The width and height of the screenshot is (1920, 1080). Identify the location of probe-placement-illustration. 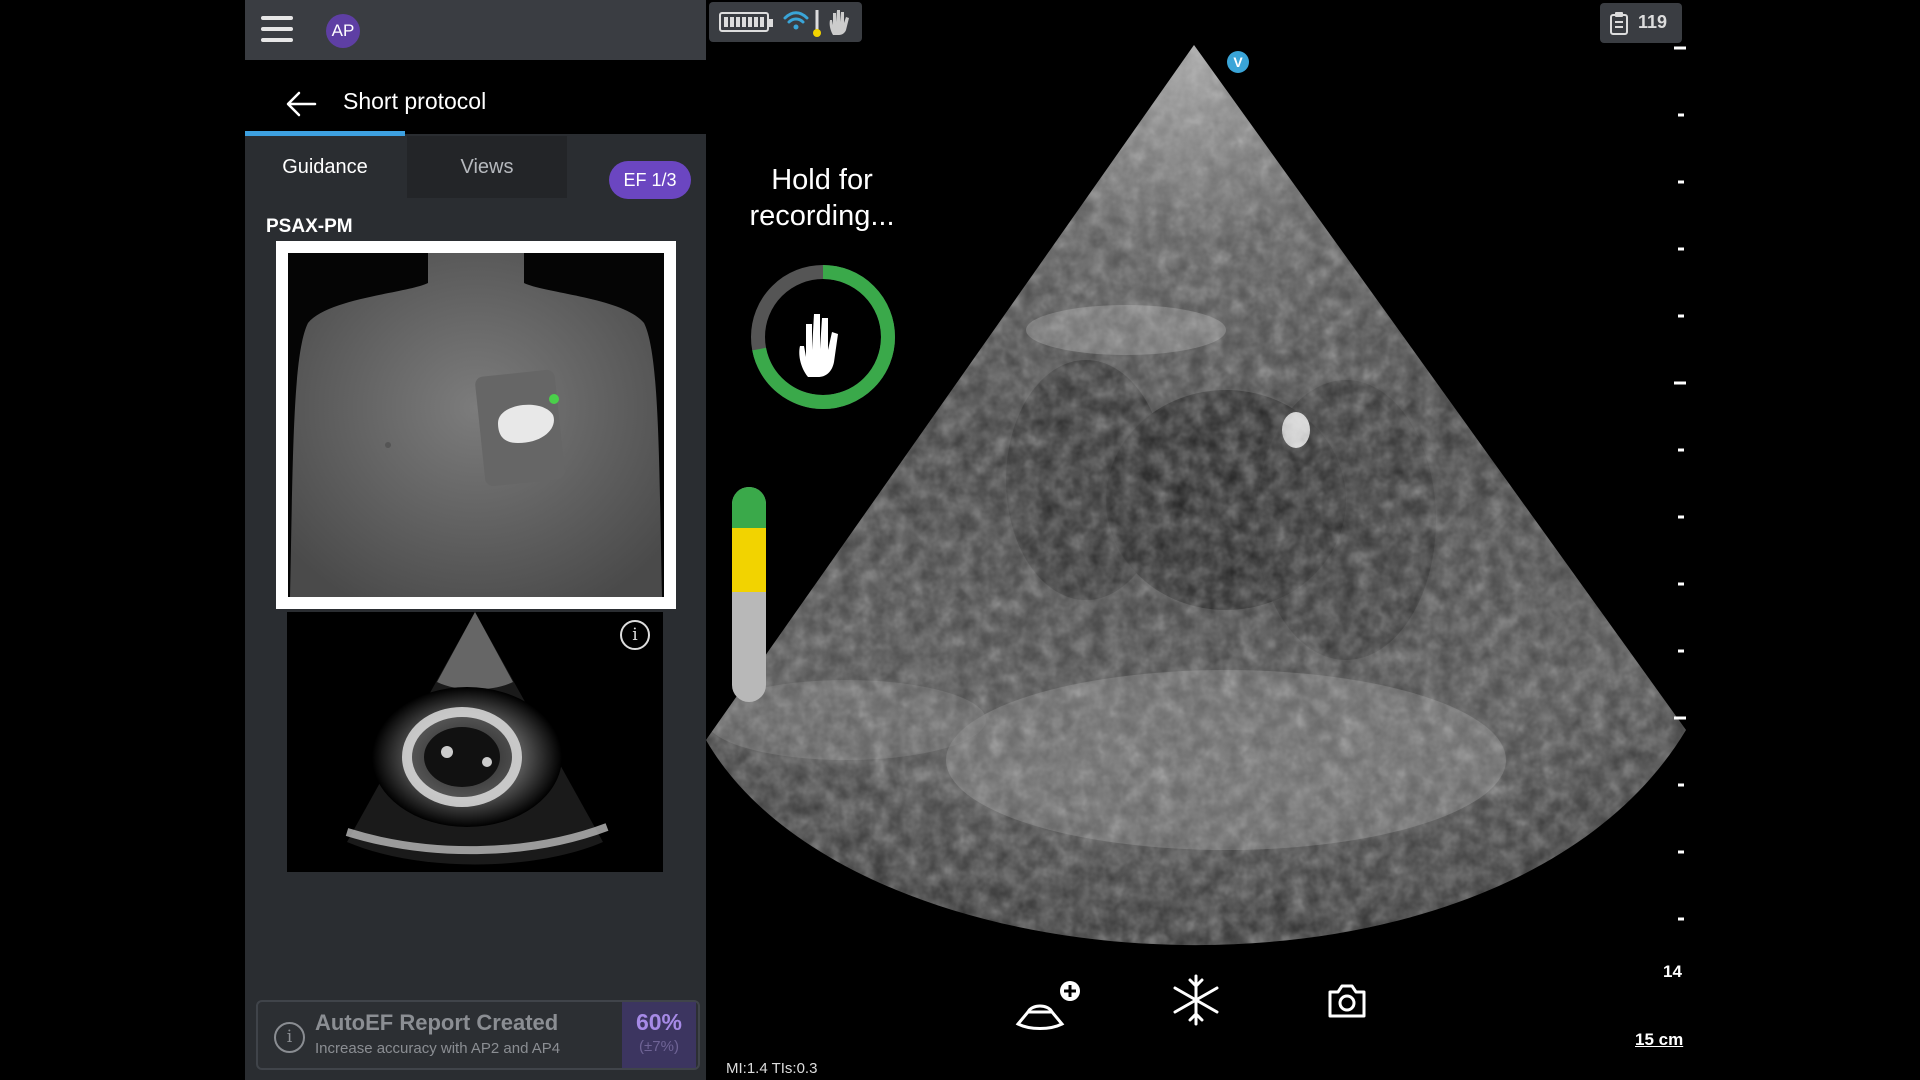
(476, 425).